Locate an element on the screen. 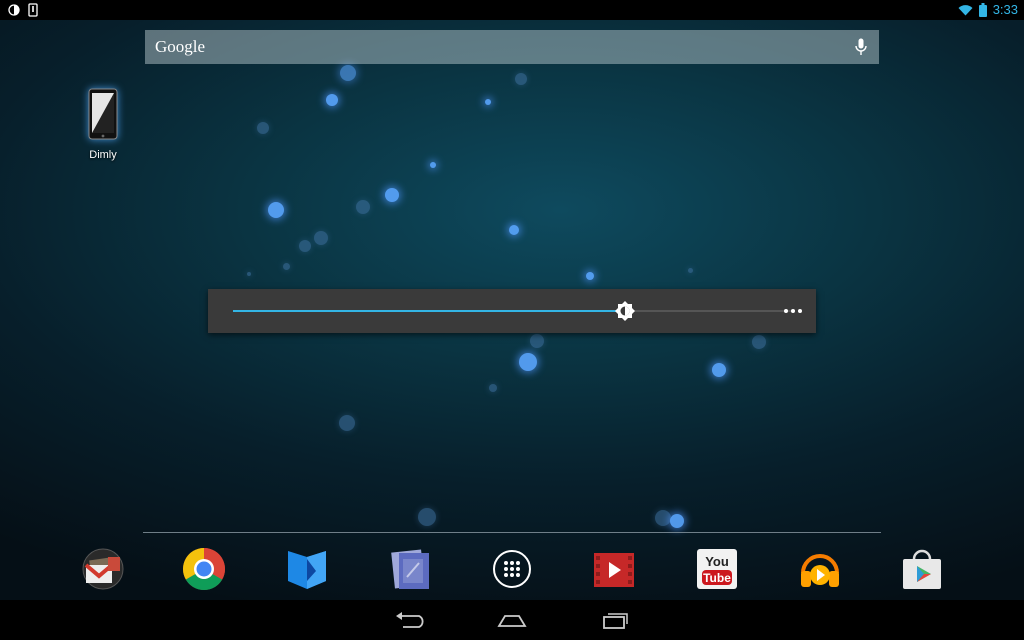 Image resolution: width=1024 pixels, height=640 pixels. dock-item-play-music is located at coordinates (820, 569).